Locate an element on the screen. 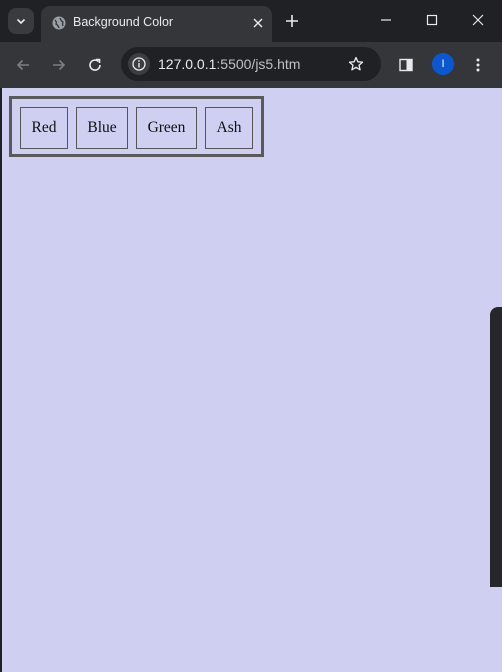  blue-button: Blue is located at coordinates (102, 128).